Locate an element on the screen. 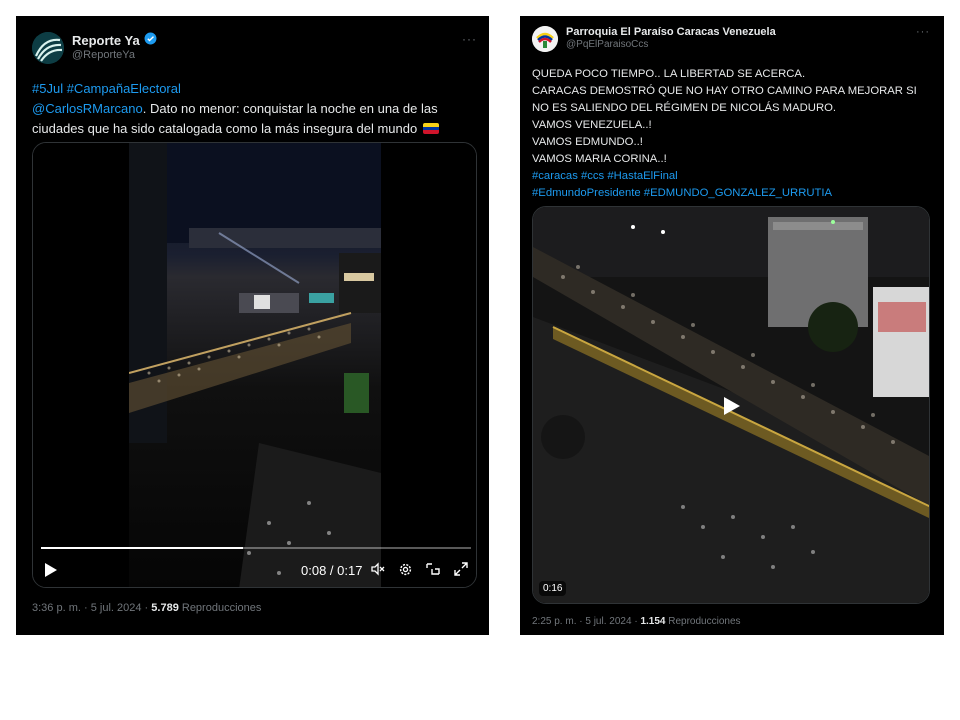  view-count: 5.789 is located at coordinates (165, 608).